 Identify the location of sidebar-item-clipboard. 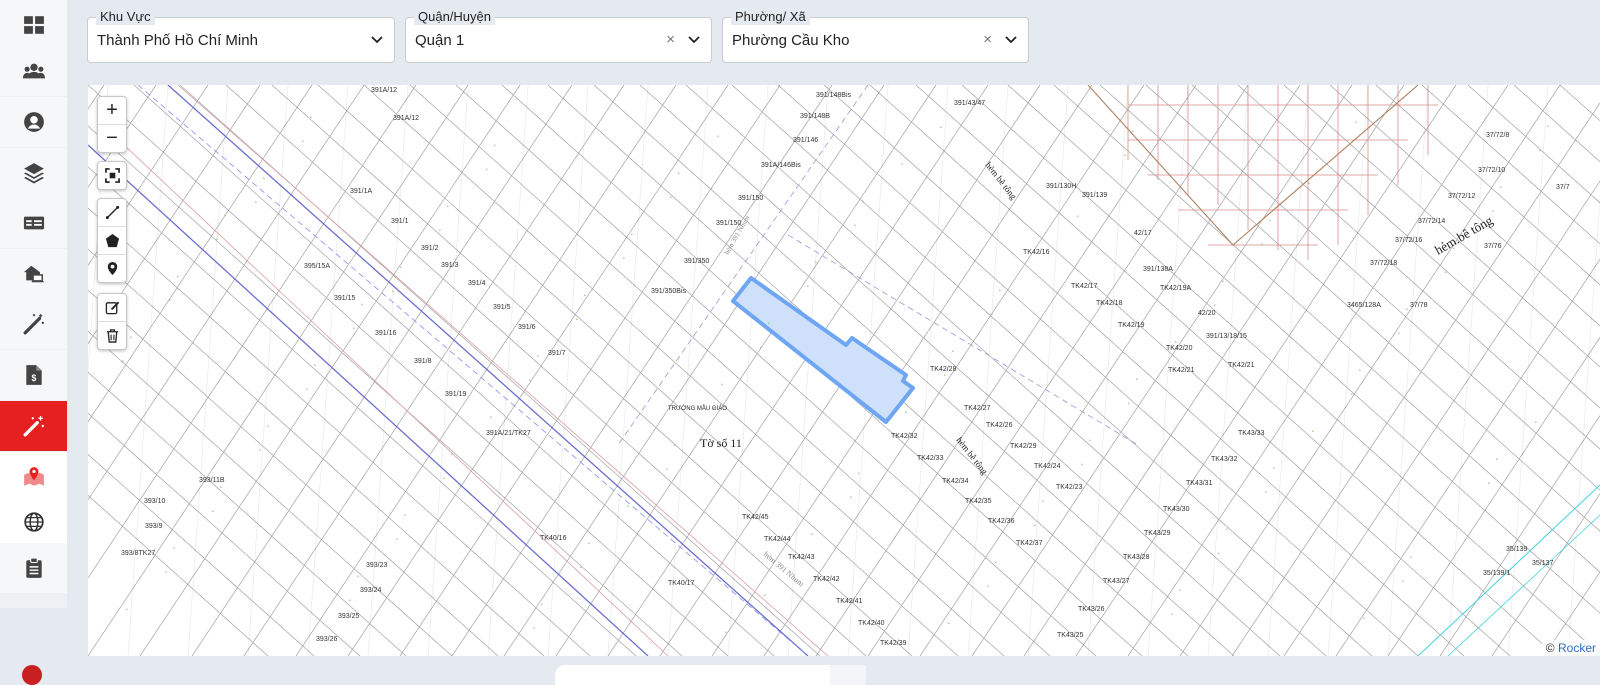
(33, 568).